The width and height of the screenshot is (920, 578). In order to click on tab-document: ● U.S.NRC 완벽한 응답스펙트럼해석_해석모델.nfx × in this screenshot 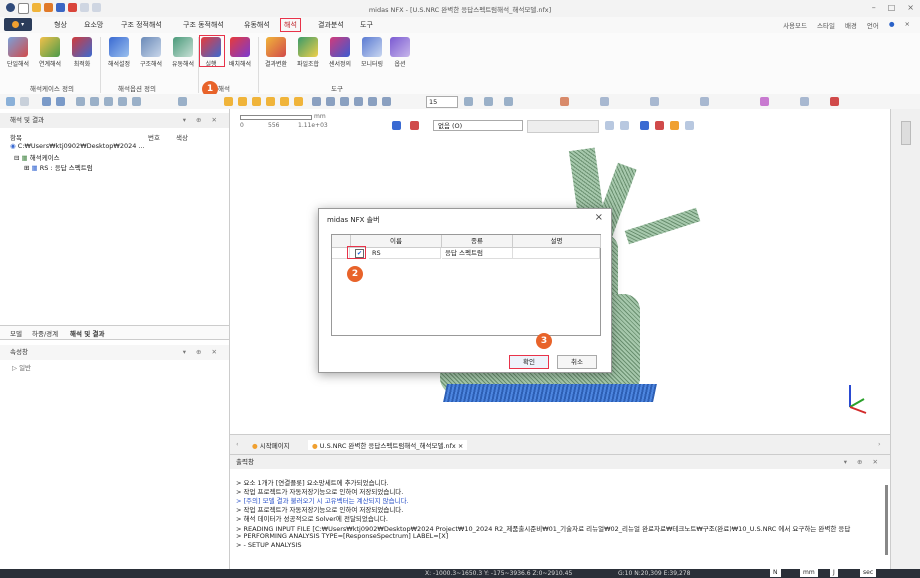, I will do `click(388, 445)`.